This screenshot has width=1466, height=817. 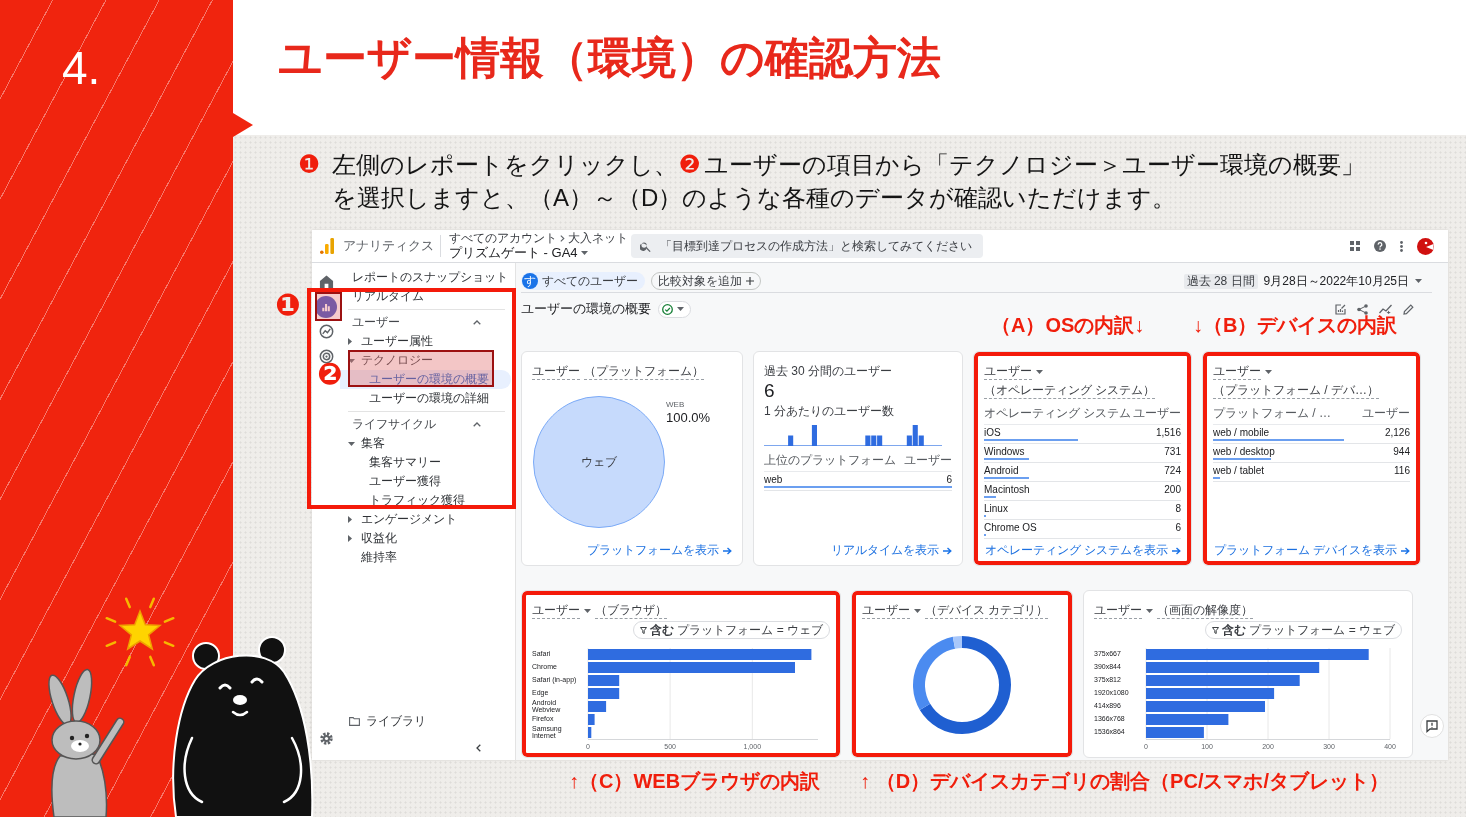 What do you see at coordinates (425, 322) in the screenshot?
I see `section-header: ユーザー` at bounding box center [425, 322].